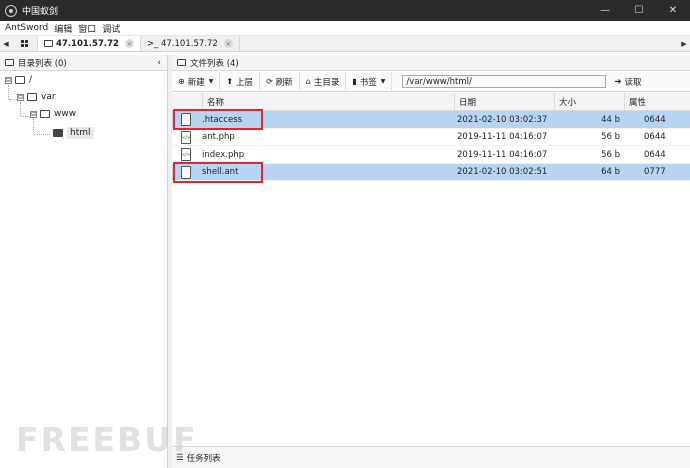 This screenshot has width=690, height=468. What do you see at coordinates (269, 81) in the screenshot?
I see `refresh-icon: ⟳` at bounding box center [269, 81].